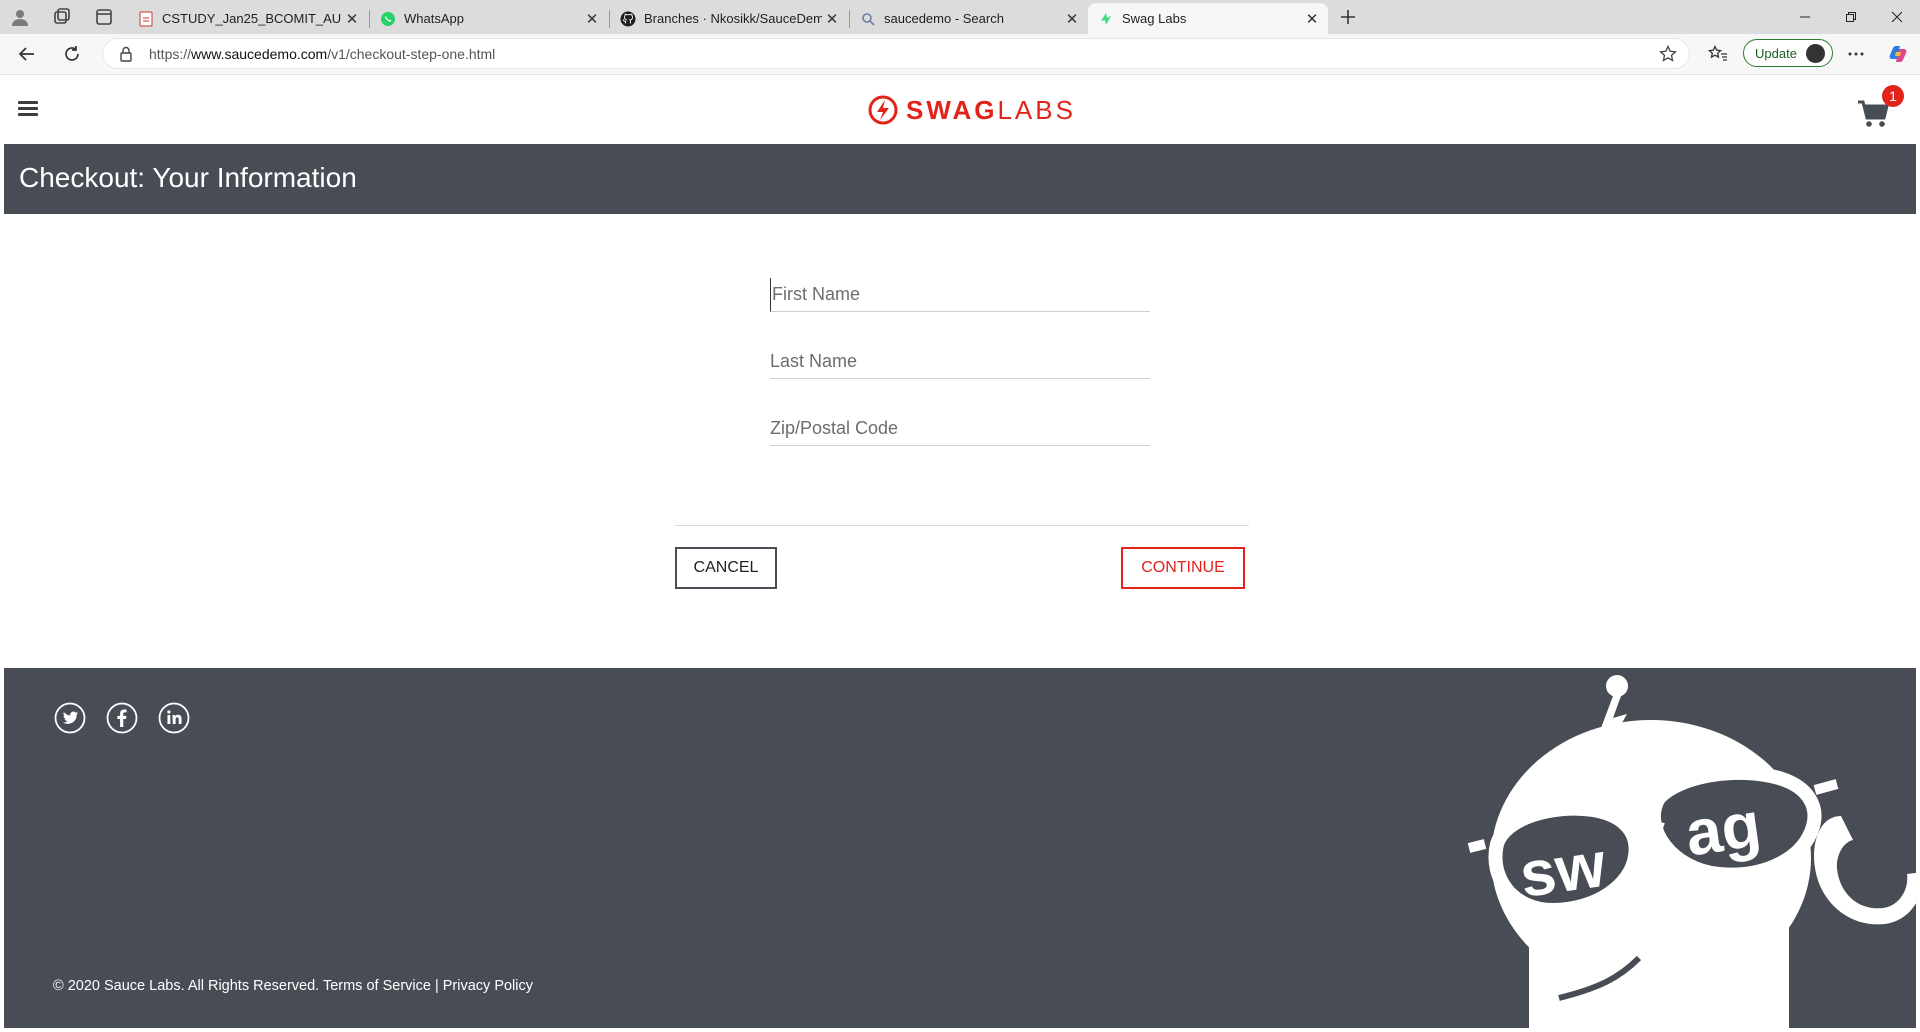 The width and height of the screenshot is (1920, 1032). I want to click on restore-icon, so click(1851, 17).